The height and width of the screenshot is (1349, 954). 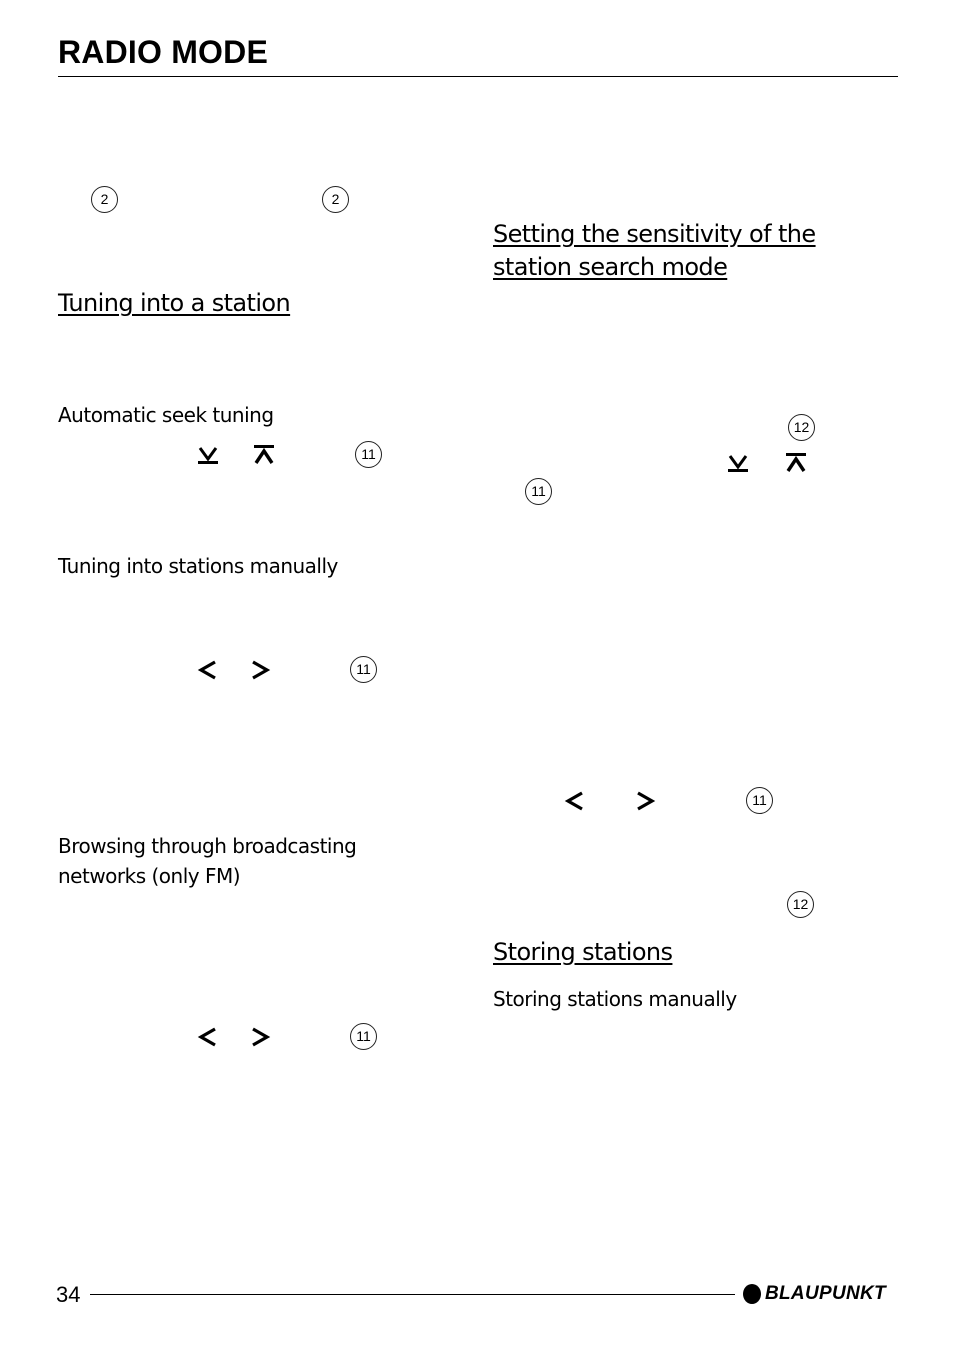 I want to click on heading-sensitivity-line1: Setting the sensitivity of the, so click(x=654, y=234).